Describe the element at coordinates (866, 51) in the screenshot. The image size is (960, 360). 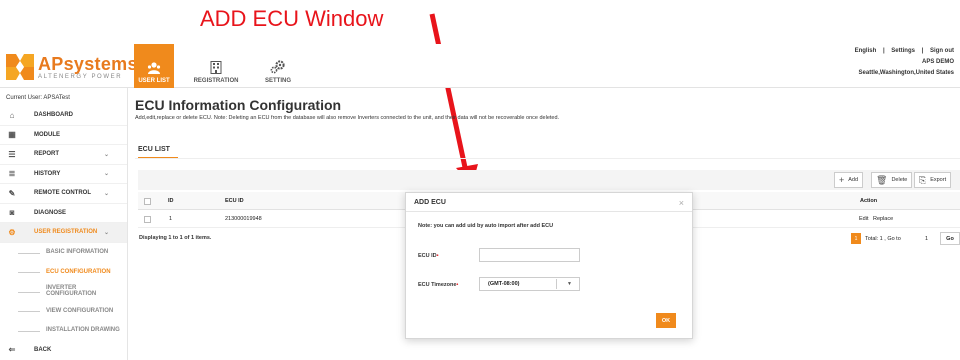
I see `language-link: English` at that location.